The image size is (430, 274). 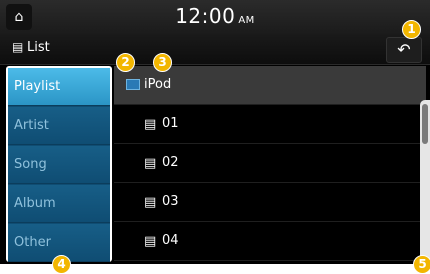 I want to click on callout-badge-3: 3, so click(x=162, y=62).